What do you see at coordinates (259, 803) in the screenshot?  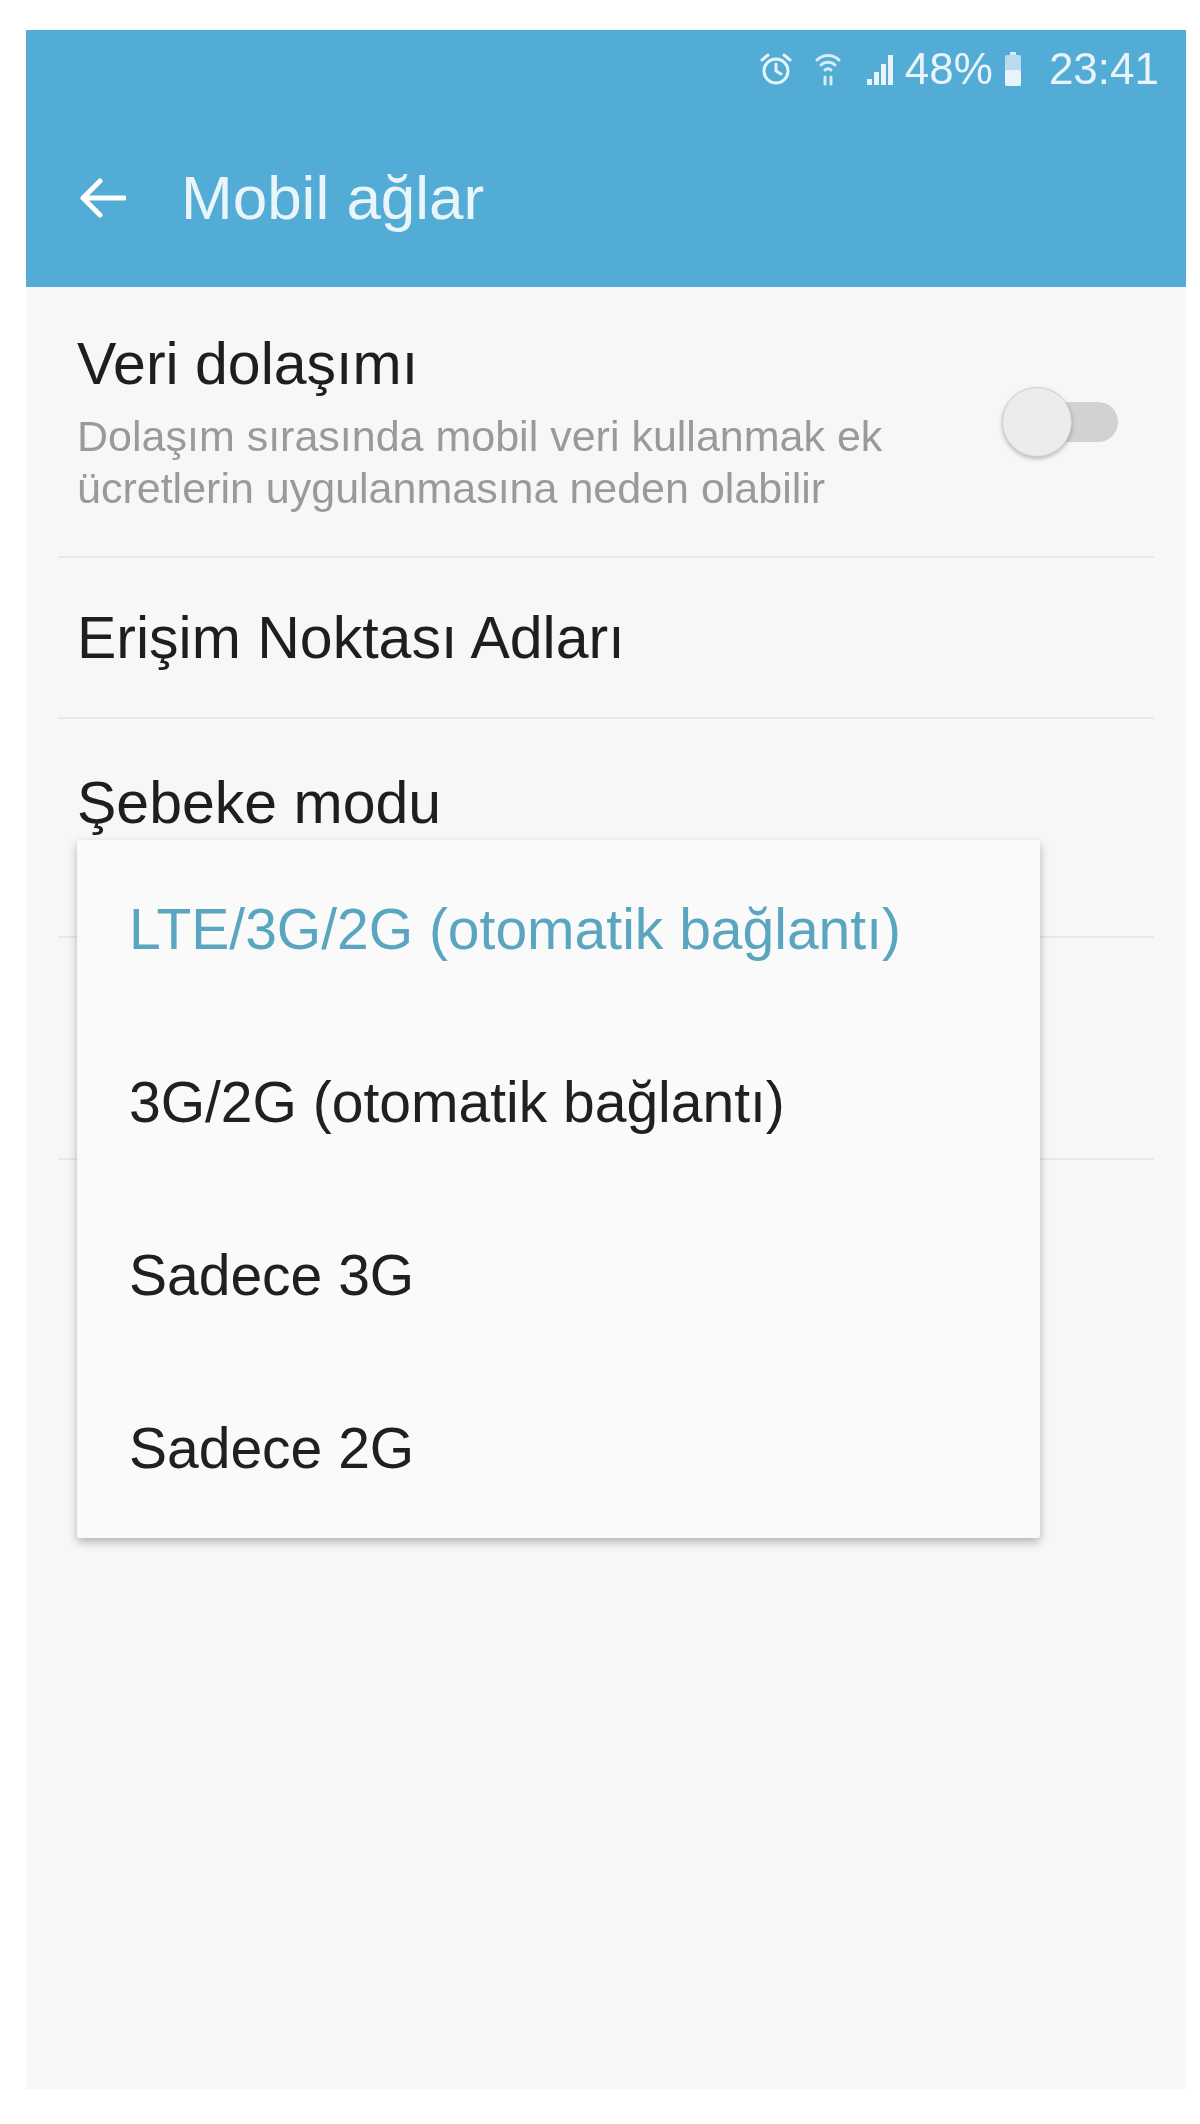 I see `setting-title: Şebeke modu` at bounding box center [259, 803].